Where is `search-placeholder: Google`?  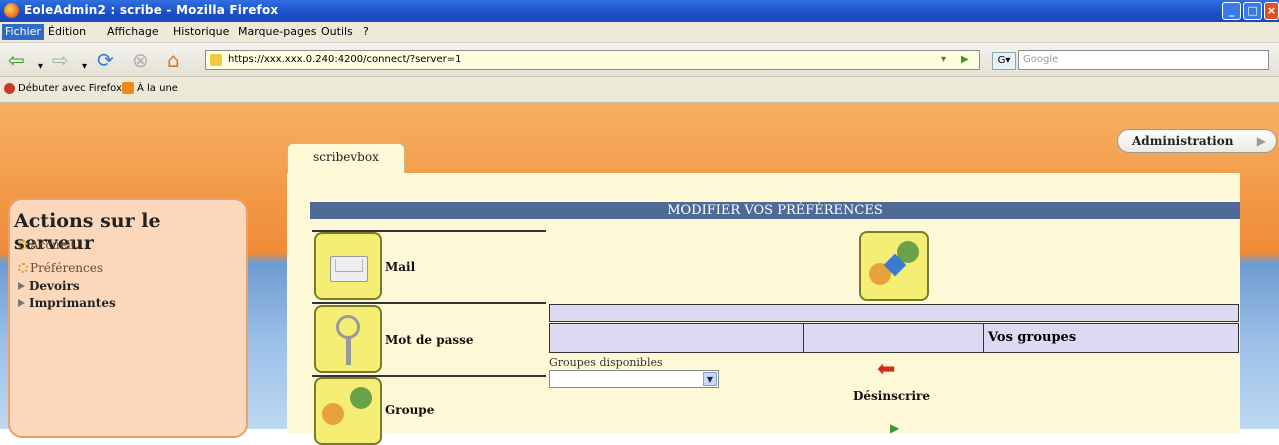 search-placeholder: Google is located at coordinates (1041, 59).